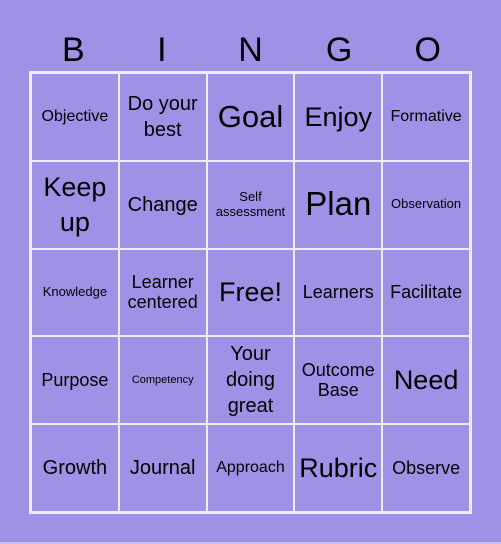 The height and width of the screenshot is (544, 501). Describe the element at coordinates (162, 468) in the screenshot. I see `bingo-cell: Journal` at that location.